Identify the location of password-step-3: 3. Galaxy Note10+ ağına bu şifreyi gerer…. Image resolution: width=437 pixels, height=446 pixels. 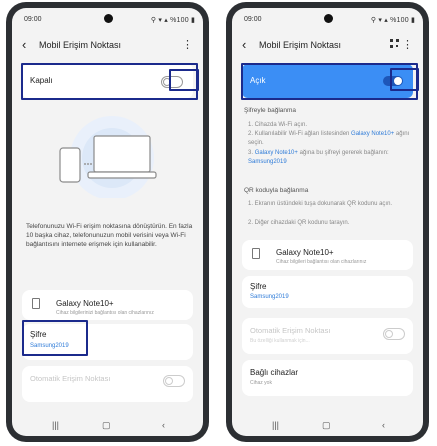
(330, 158).